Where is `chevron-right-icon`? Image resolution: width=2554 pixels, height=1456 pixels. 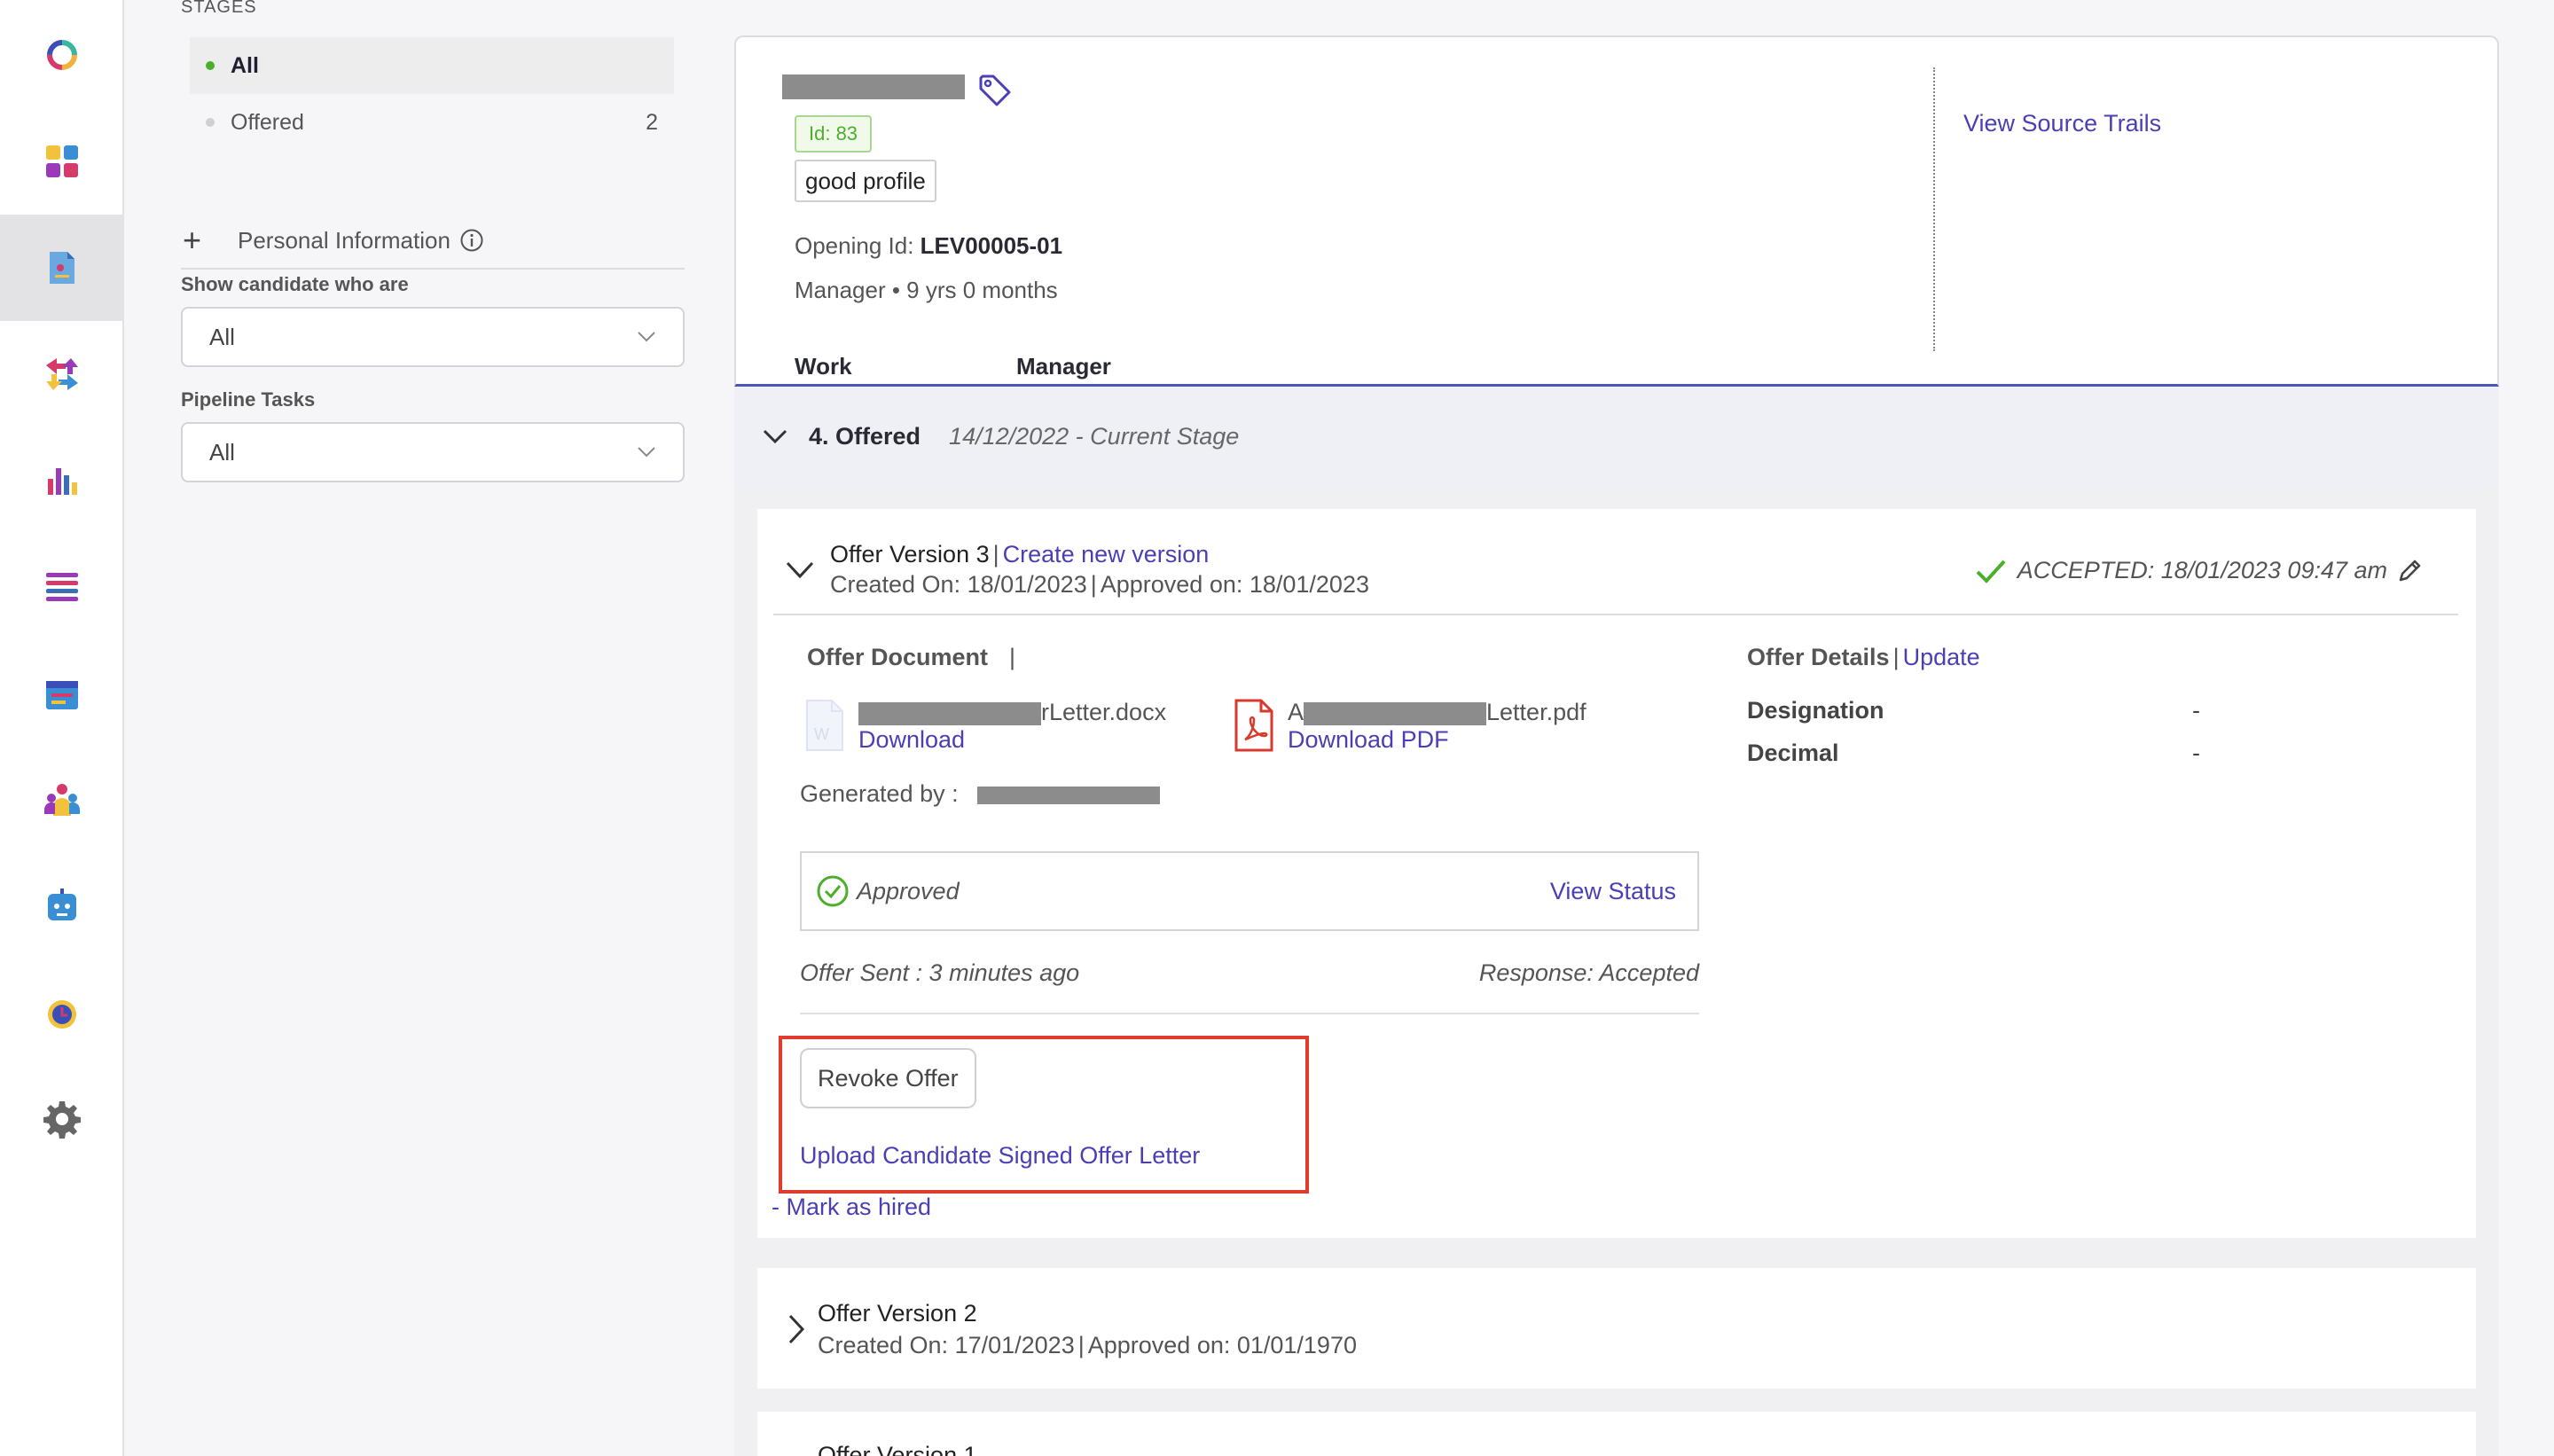 chevron-right-icon is located at coordinates (796, 1329).